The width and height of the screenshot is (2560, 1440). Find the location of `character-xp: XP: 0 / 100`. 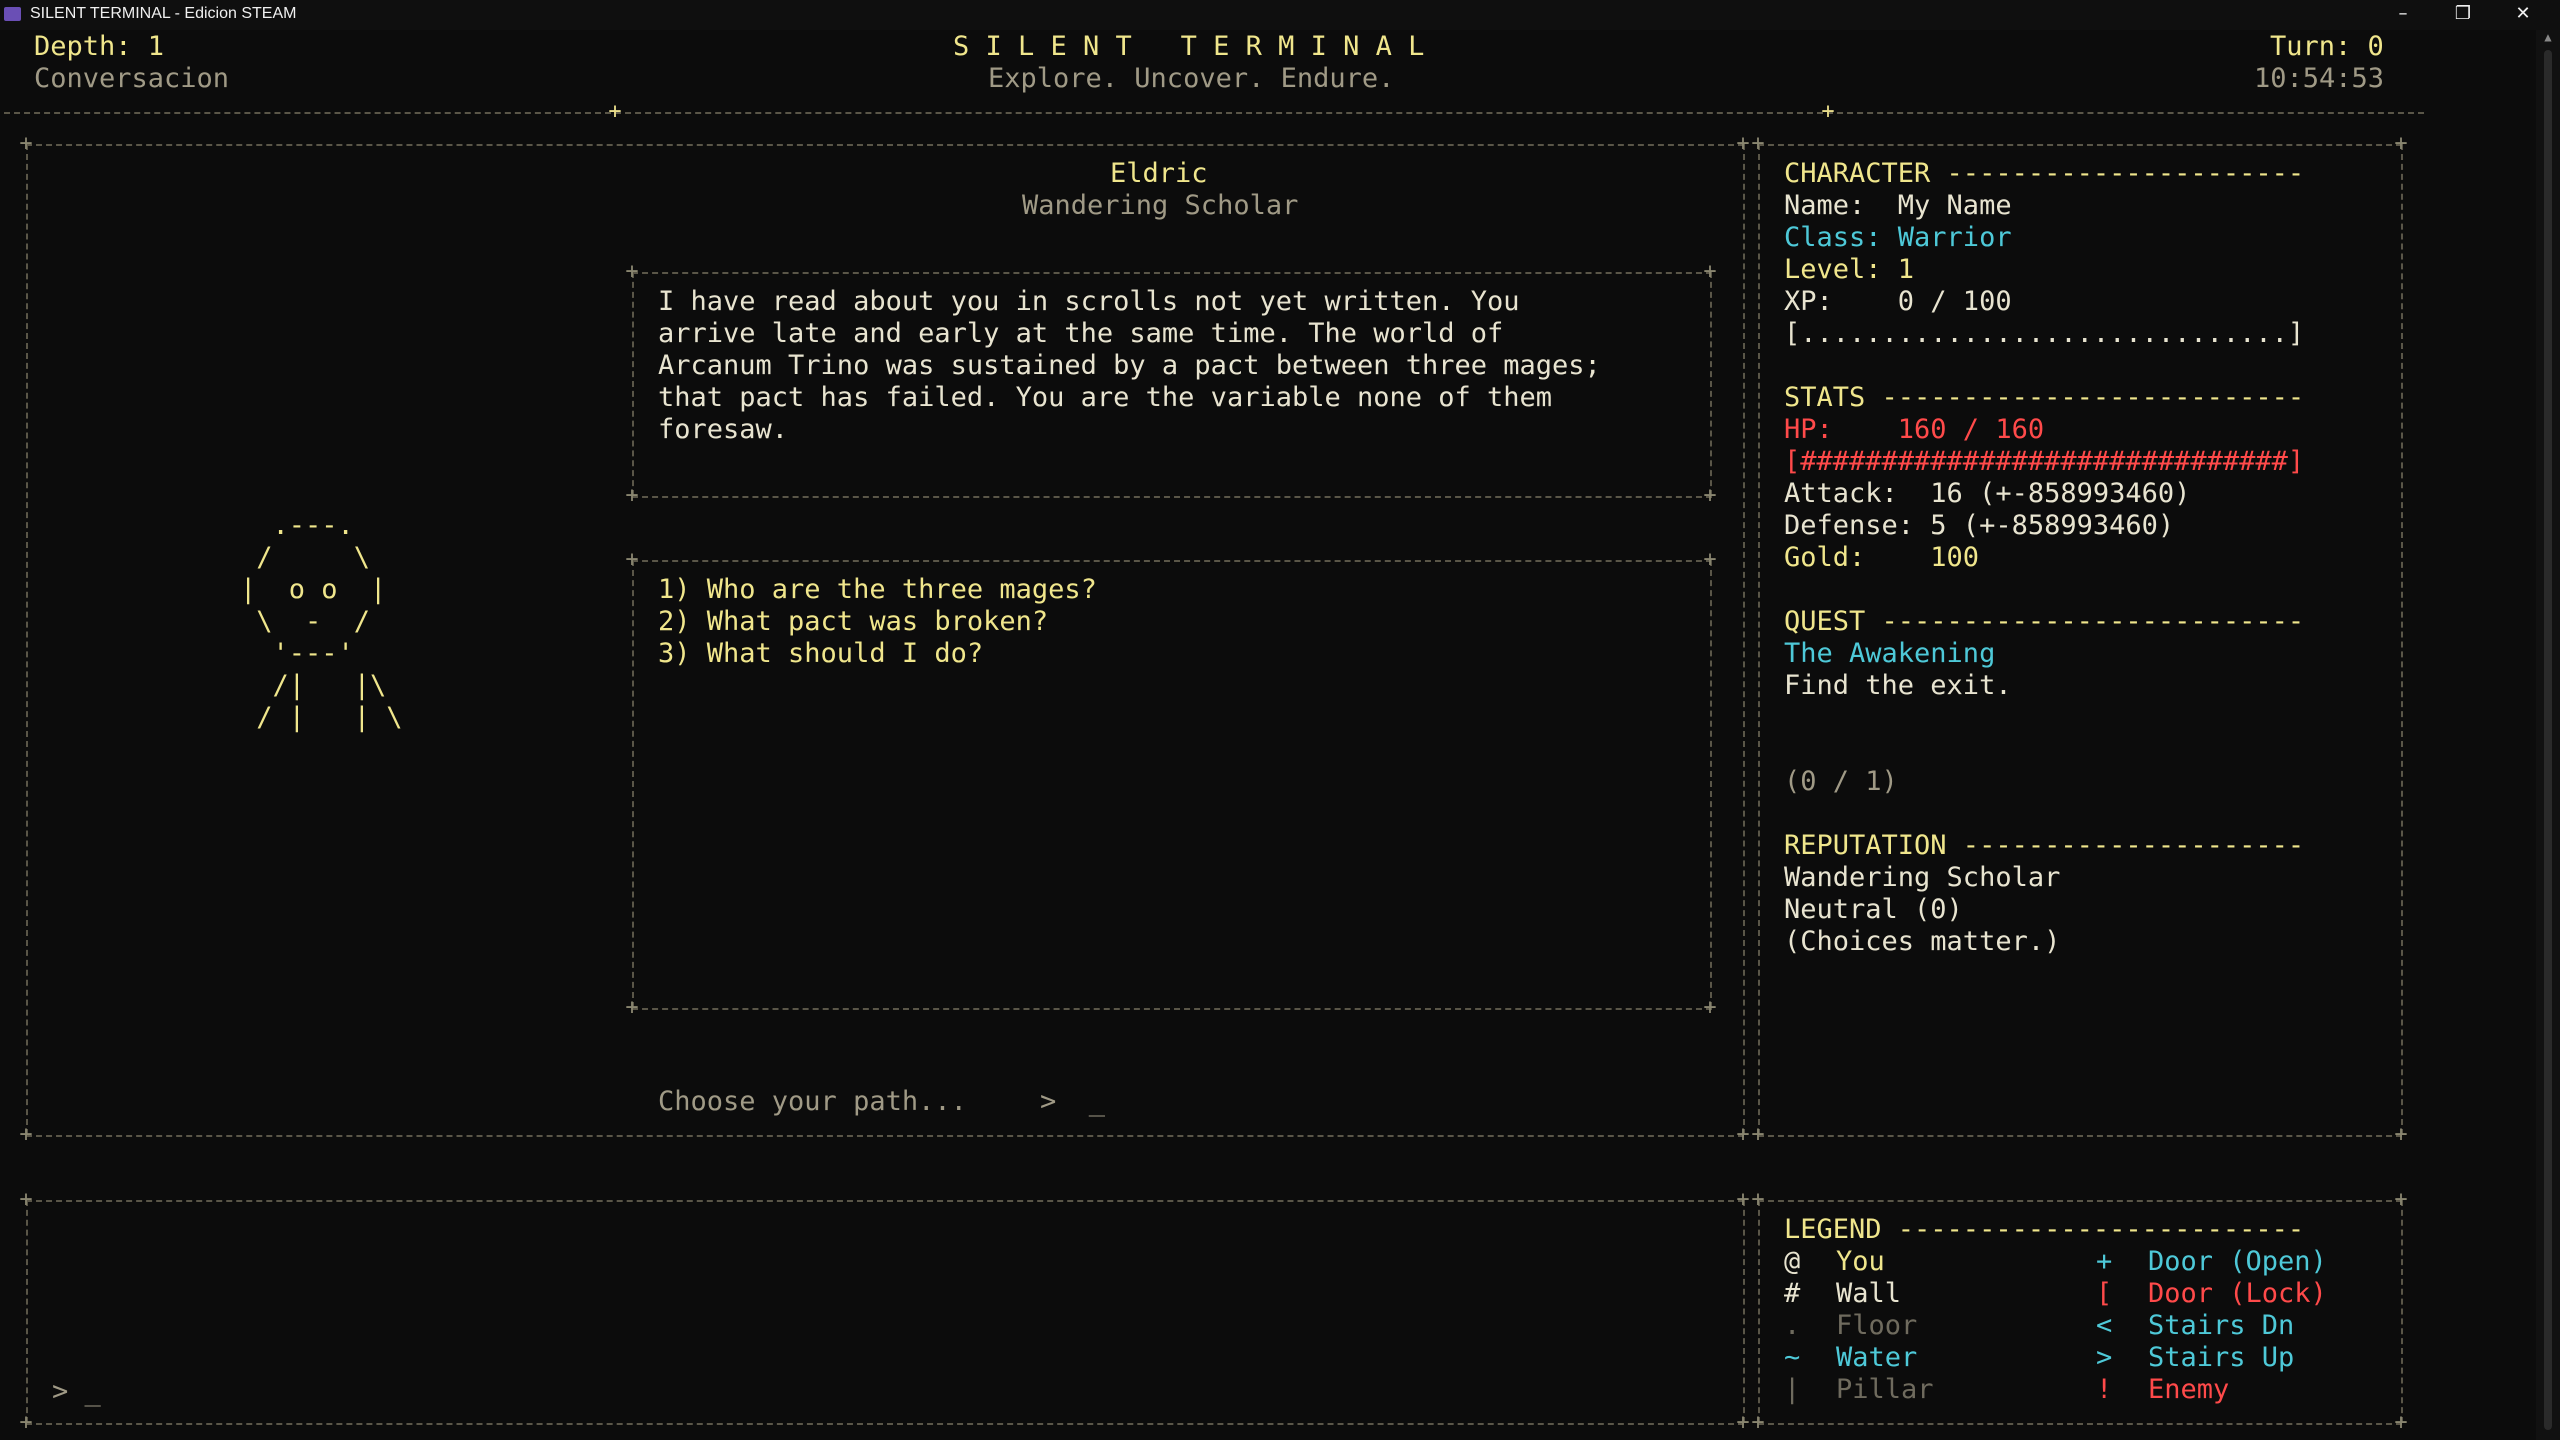

character-xp: XP: 0 / 100 is located at coordinates (1898, 301).